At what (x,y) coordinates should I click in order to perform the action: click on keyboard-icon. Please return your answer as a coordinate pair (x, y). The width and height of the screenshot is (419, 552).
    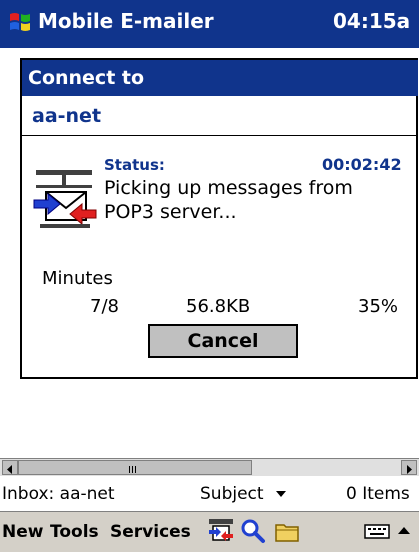
    Looking at the image, I should click on (377, 531).